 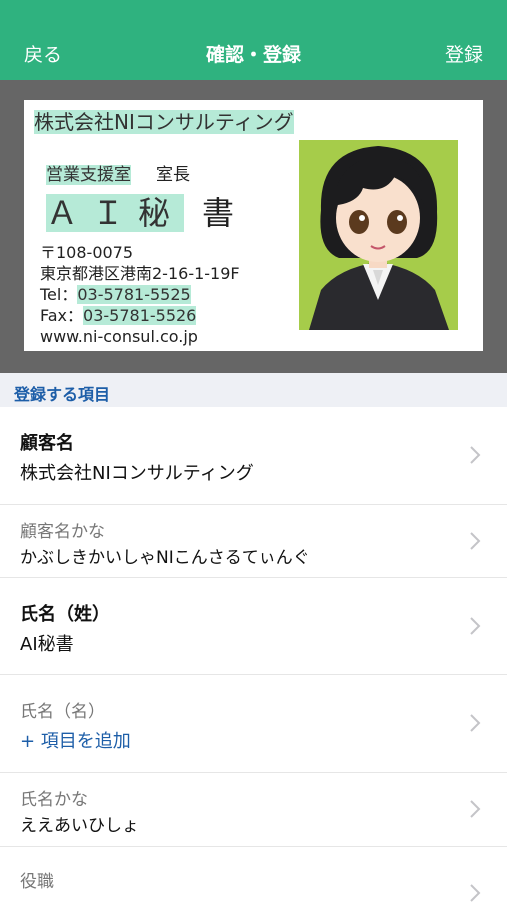 What do you see at coordinates (253, 40) in the screenshot?
I see `navigation-bar: 戻る 確認・登録 登録` at bounding box center [253, 40].